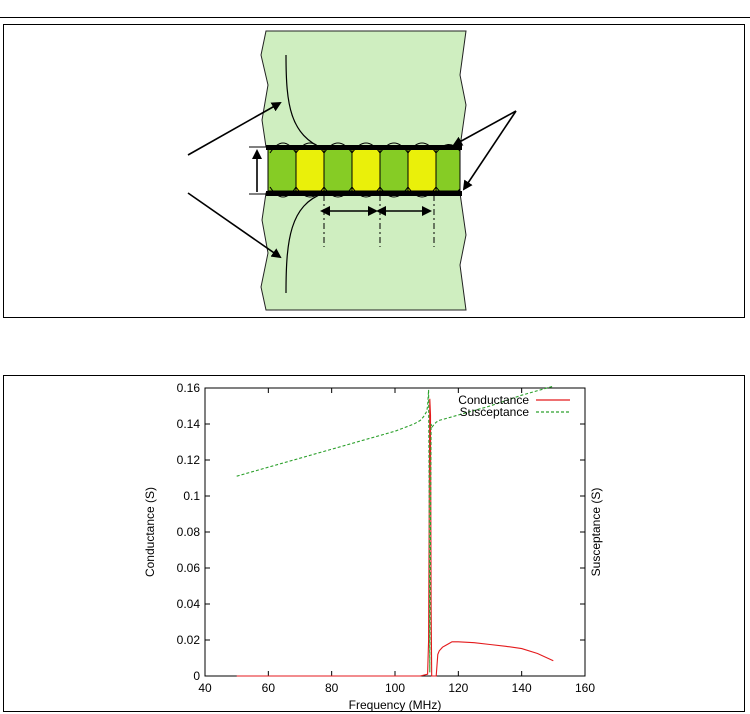 This screenshot has width=750, height=714. What do you see at coordinates (189, 388) in the screenshot?
I see `y-tick-label: 0.16` at bounding box center [189, 388].